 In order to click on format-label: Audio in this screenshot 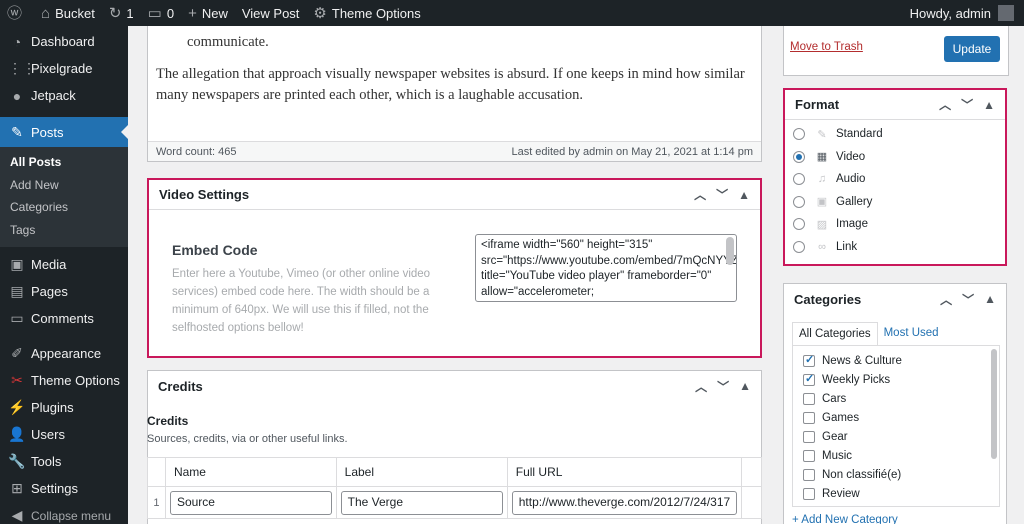, I will do `click(851, 179)`.